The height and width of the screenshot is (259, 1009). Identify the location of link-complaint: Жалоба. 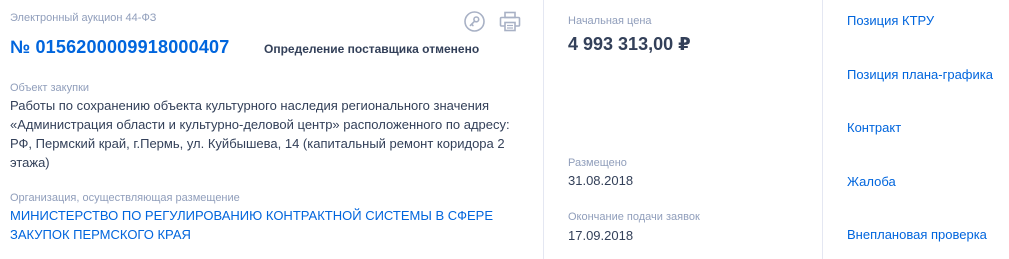
(871, 182).